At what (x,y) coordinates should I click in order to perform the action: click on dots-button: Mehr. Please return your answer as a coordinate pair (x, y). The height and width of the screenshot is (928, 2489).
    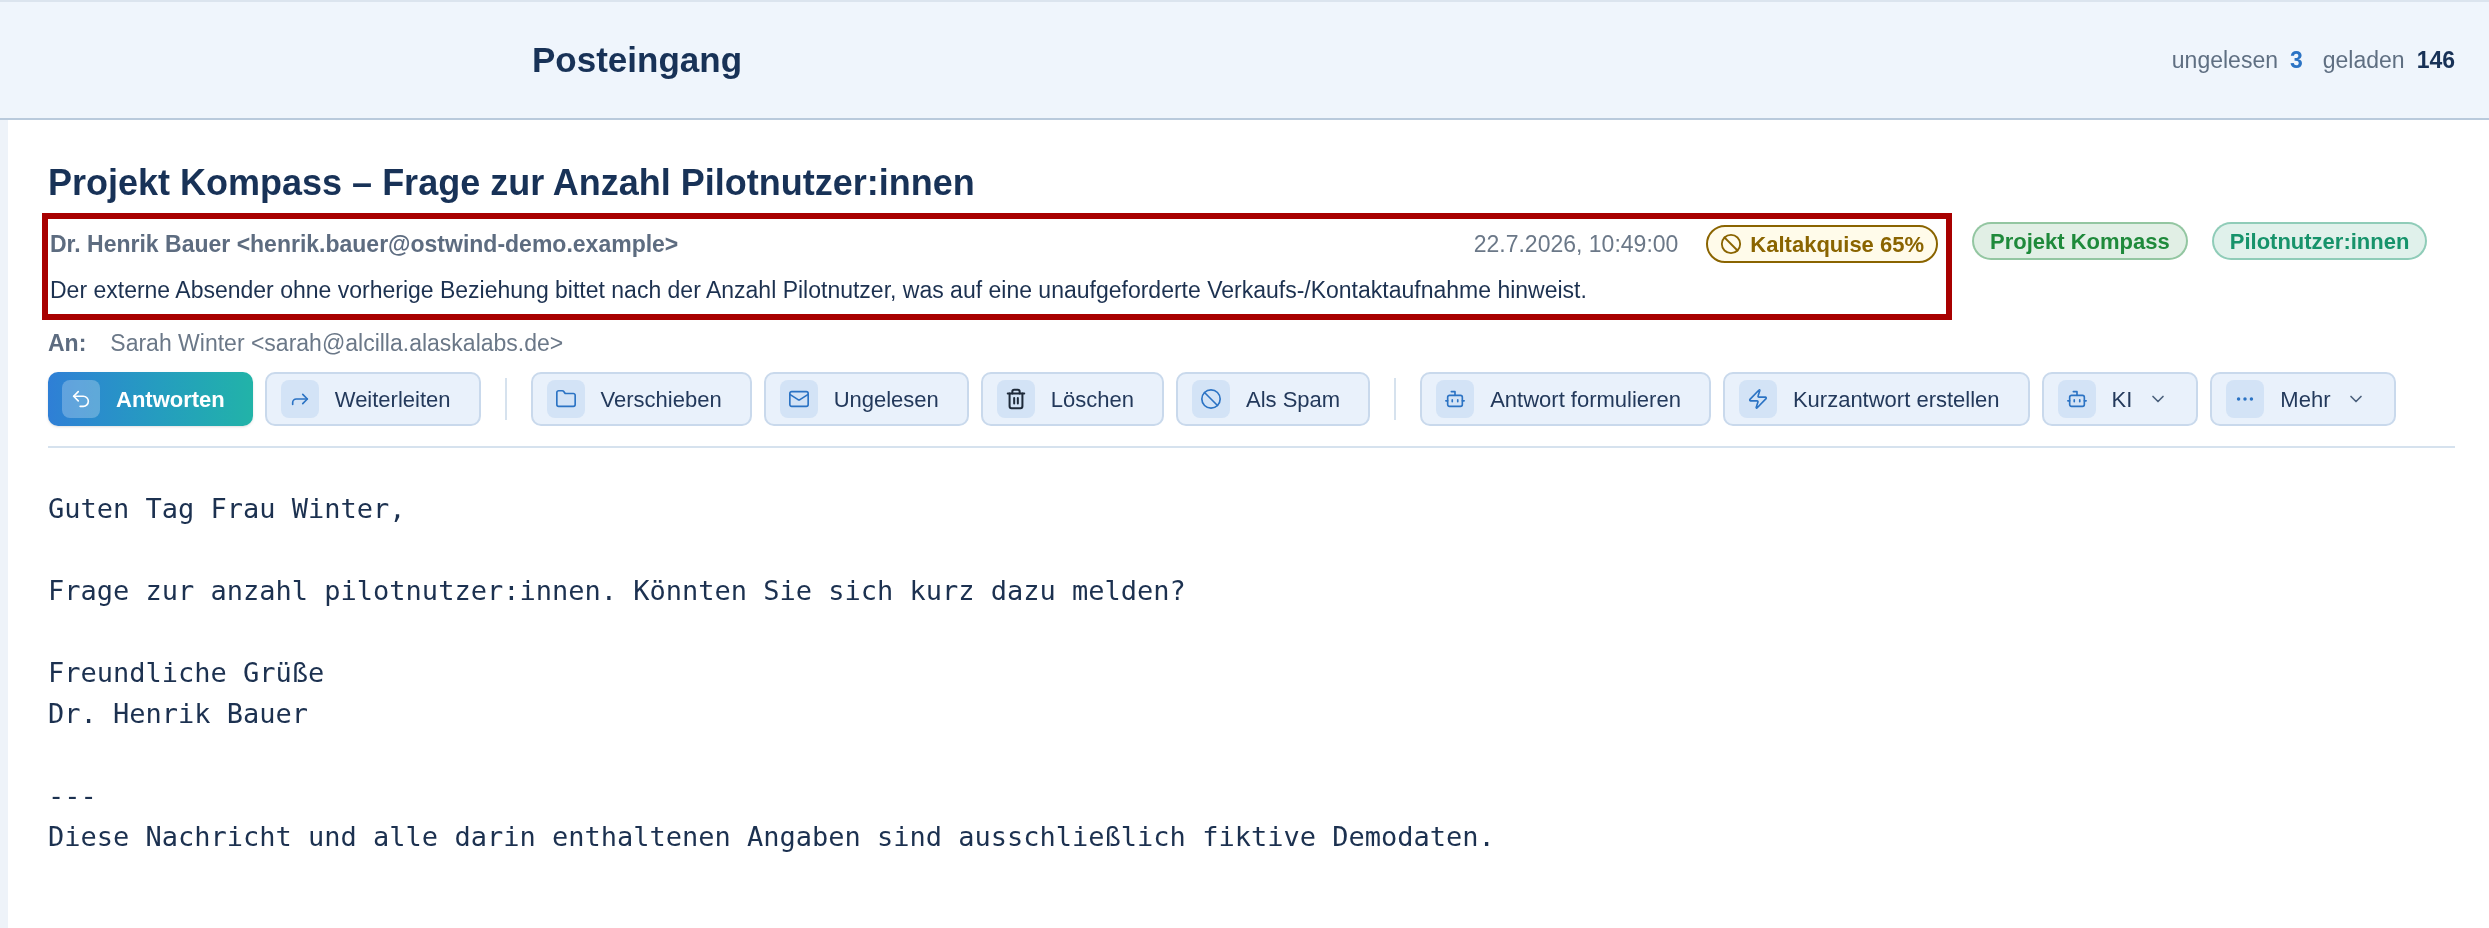
    Looking at the image, I should click on (2303, 399).